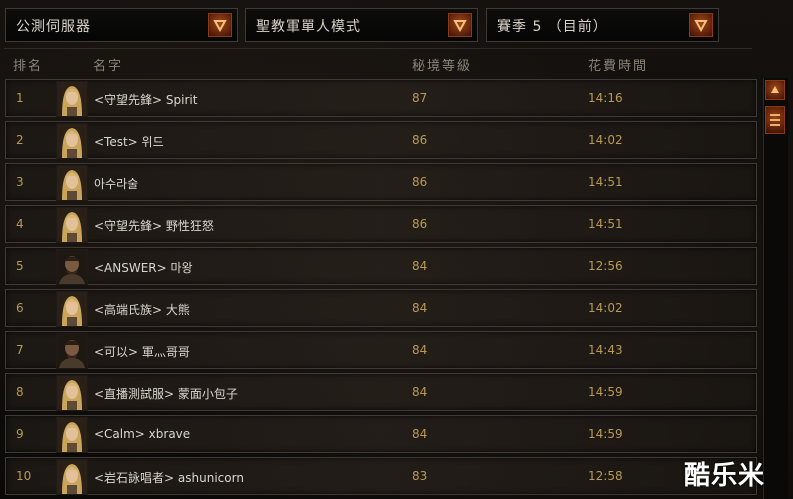  Describe the element at coordinates (361, 25) in the screenshot. I see `mode-dropdown: 聖教軍單人模式` at that location.